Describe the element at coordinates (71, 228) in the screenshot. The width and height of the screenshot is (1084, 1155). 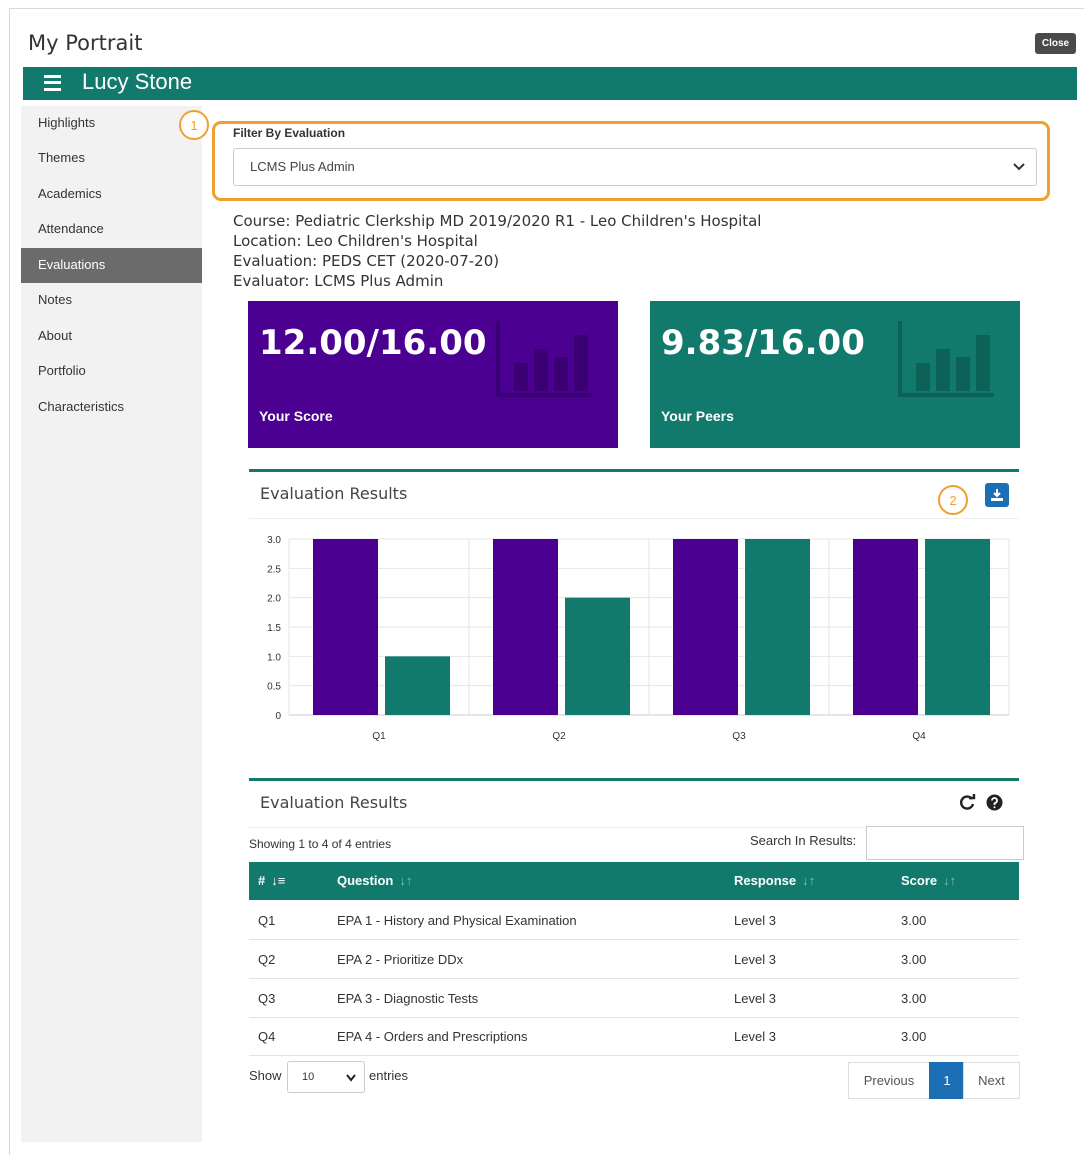
I see `sidebar-item-label: Attendance` at that location.